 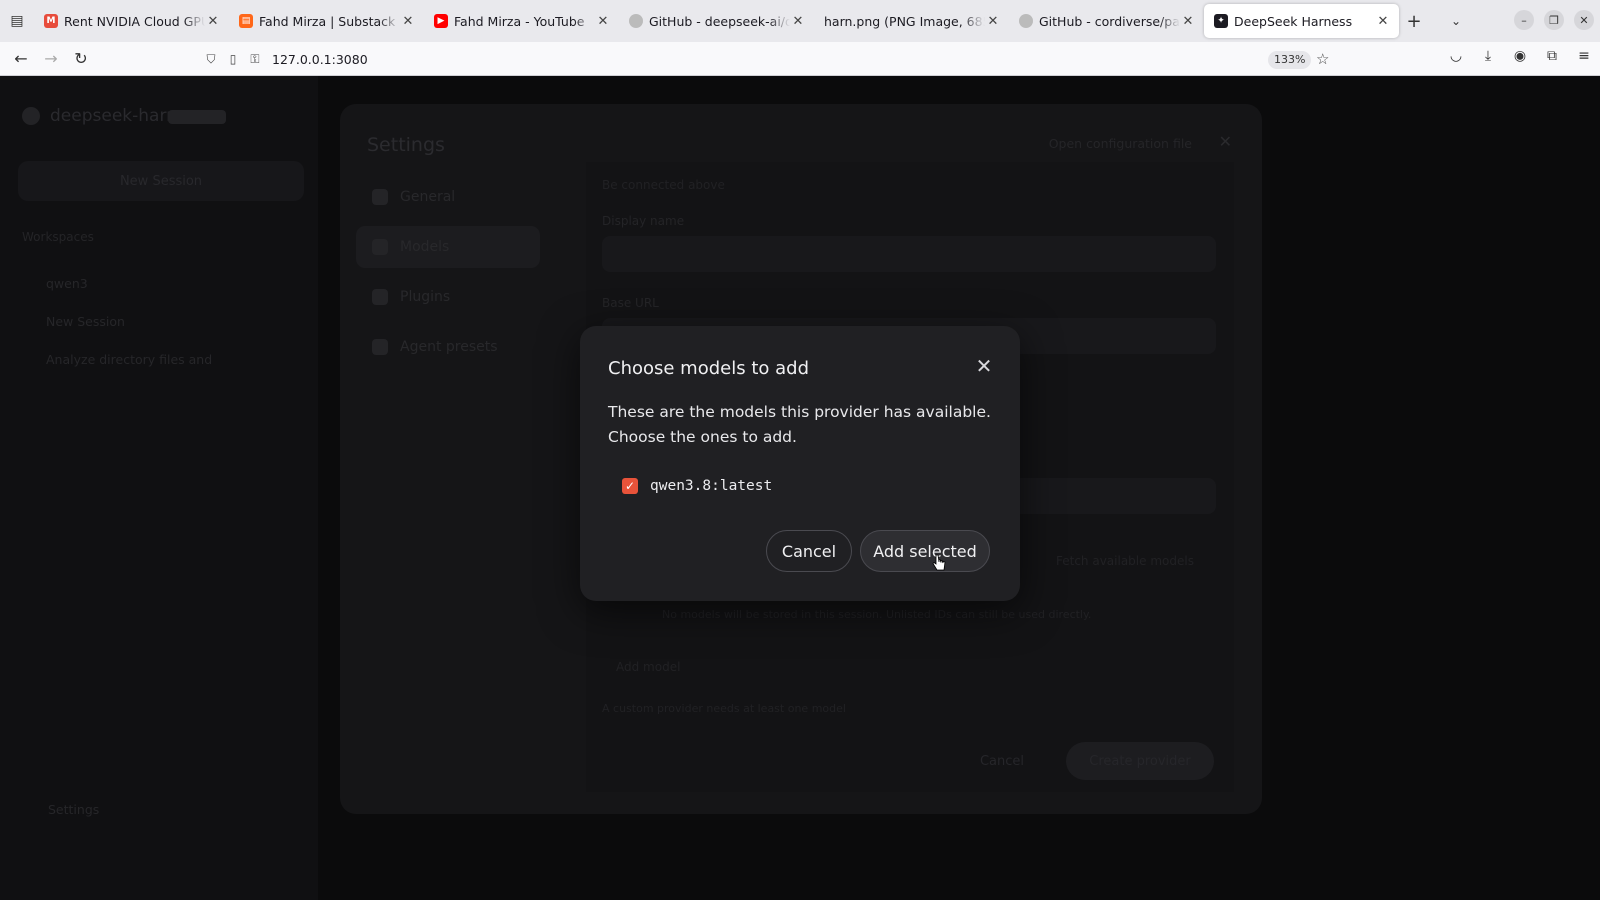 What do you see at coordinates (211, 59) in the screenshot?
I see `shield-icon: ⛉` at bounding box center [211, 59].